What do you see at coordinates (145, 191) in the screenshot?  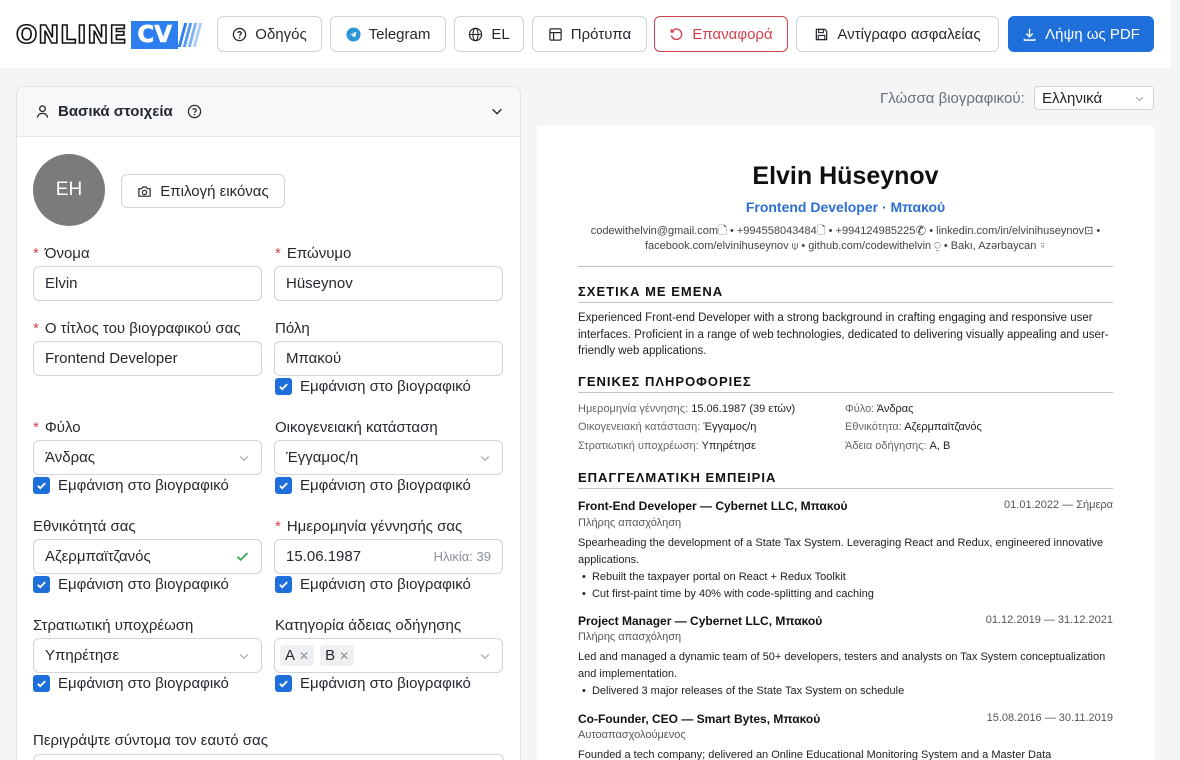 I see `camera-icon` at bounding box center [145, 191].